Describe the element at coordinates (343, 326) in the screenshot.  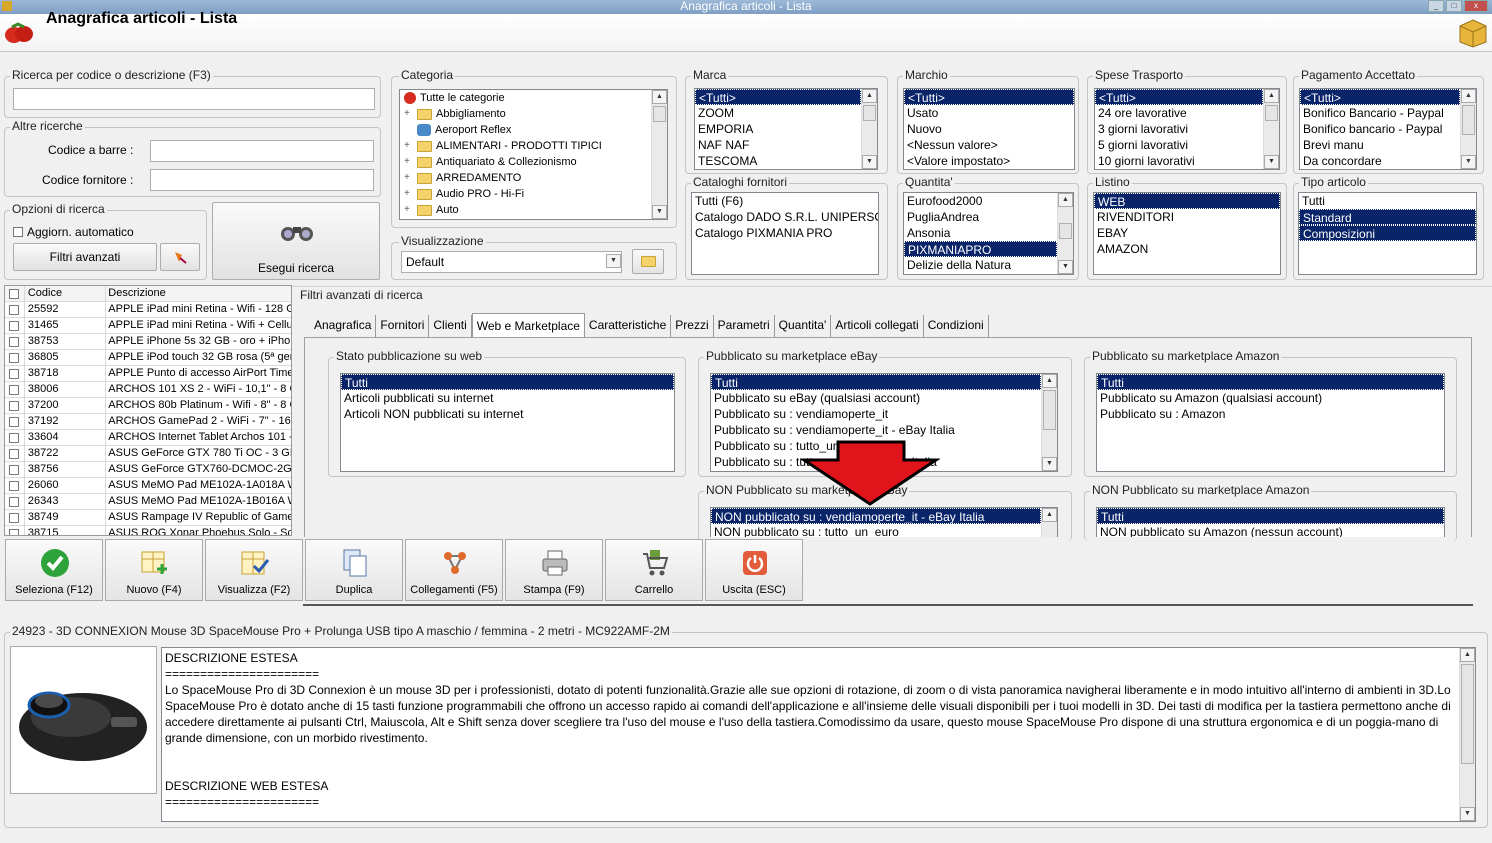
I see `tab-anagrafica: Anagrafica` at that location.